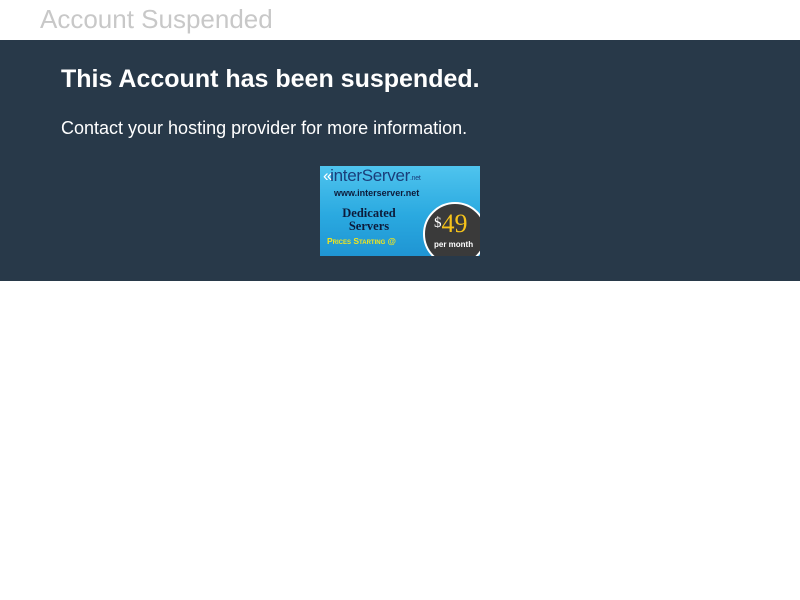 This screenshot has height=600, width=800. Describe the element at coordinates (270, 79) in the screenshot. I see `suspension-heading: This Account has been suspended.` at that location.